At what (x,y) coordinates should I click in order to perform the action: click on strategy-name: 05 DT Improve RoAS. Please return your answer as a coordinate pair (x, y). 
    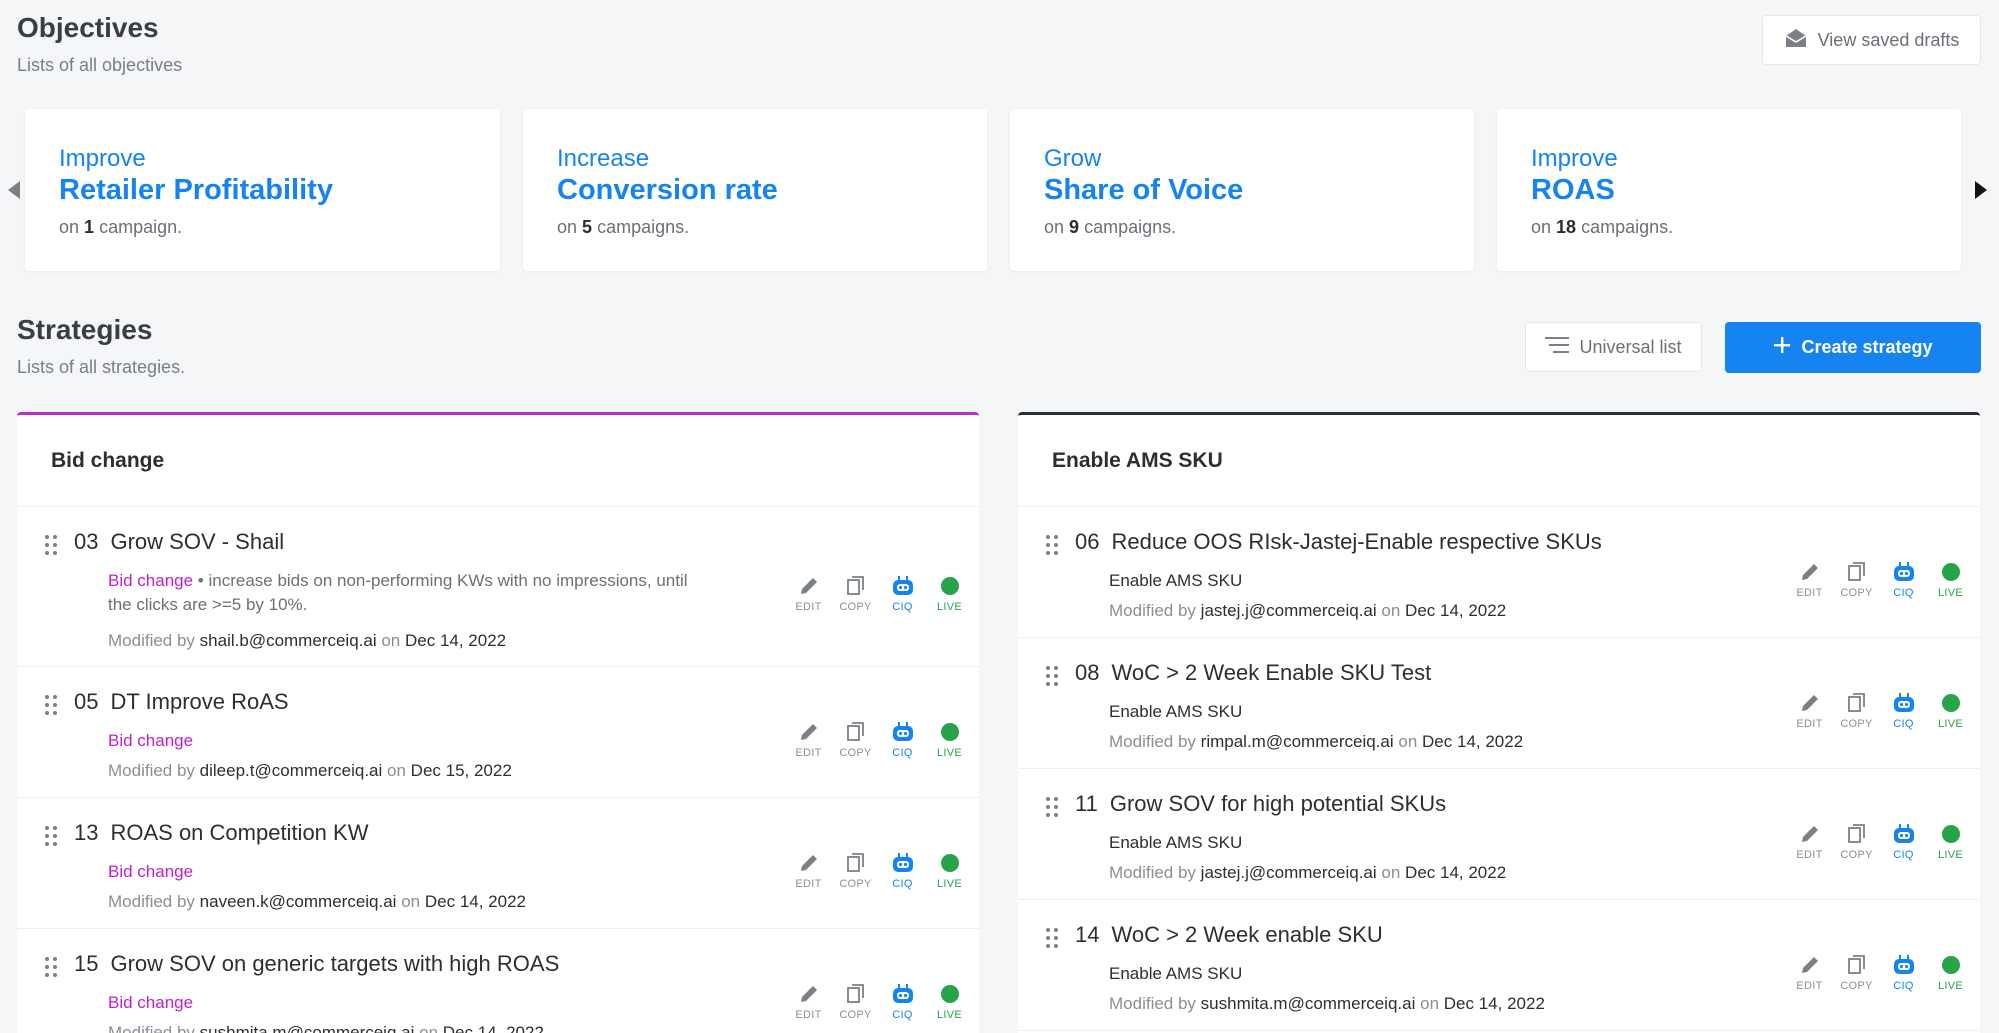
    Looking at the image, I should click on (181, 702).